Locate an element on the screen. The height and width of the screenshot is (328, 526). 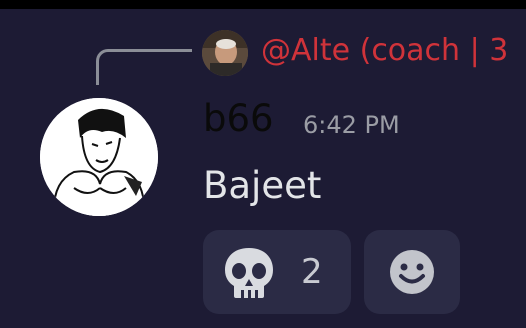
elderly-man-avatar-icon is located at coordinates (225, 53).